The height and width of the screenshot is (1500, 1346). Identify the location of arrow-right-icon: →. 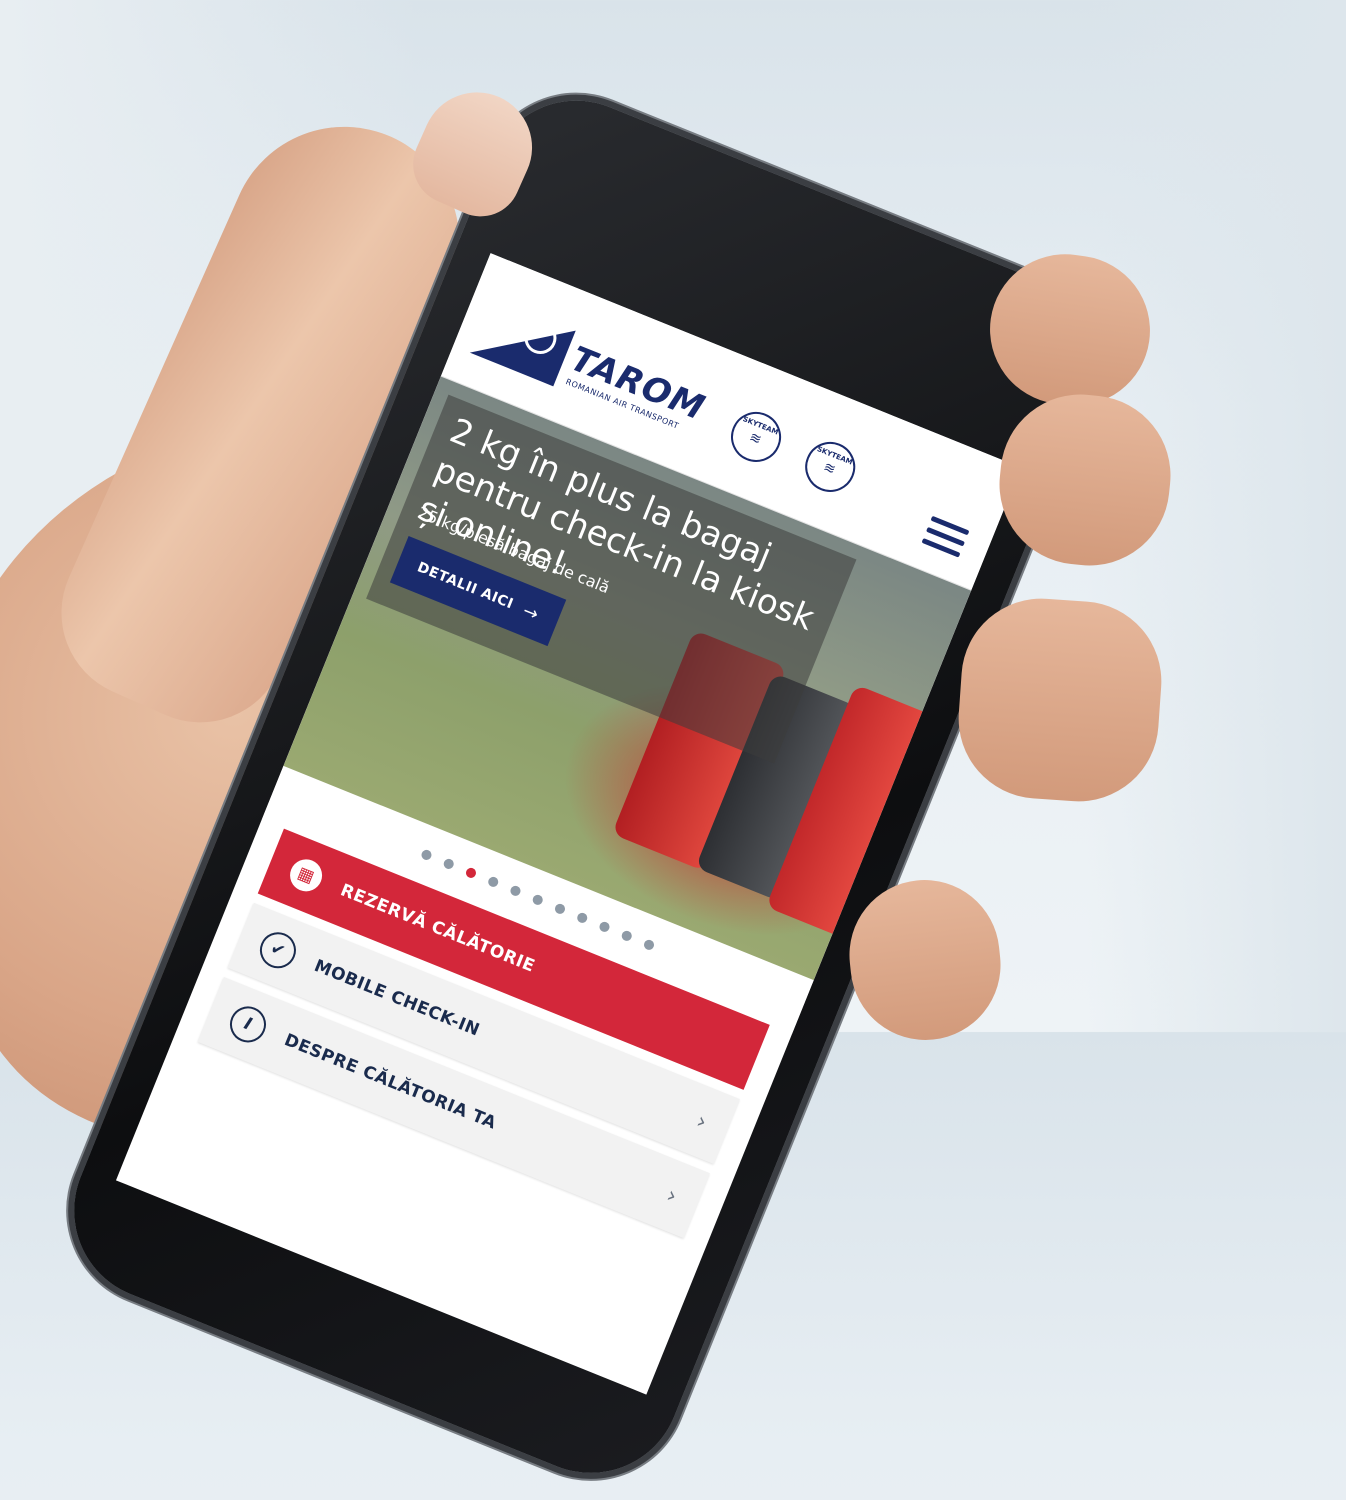
(531, 612).